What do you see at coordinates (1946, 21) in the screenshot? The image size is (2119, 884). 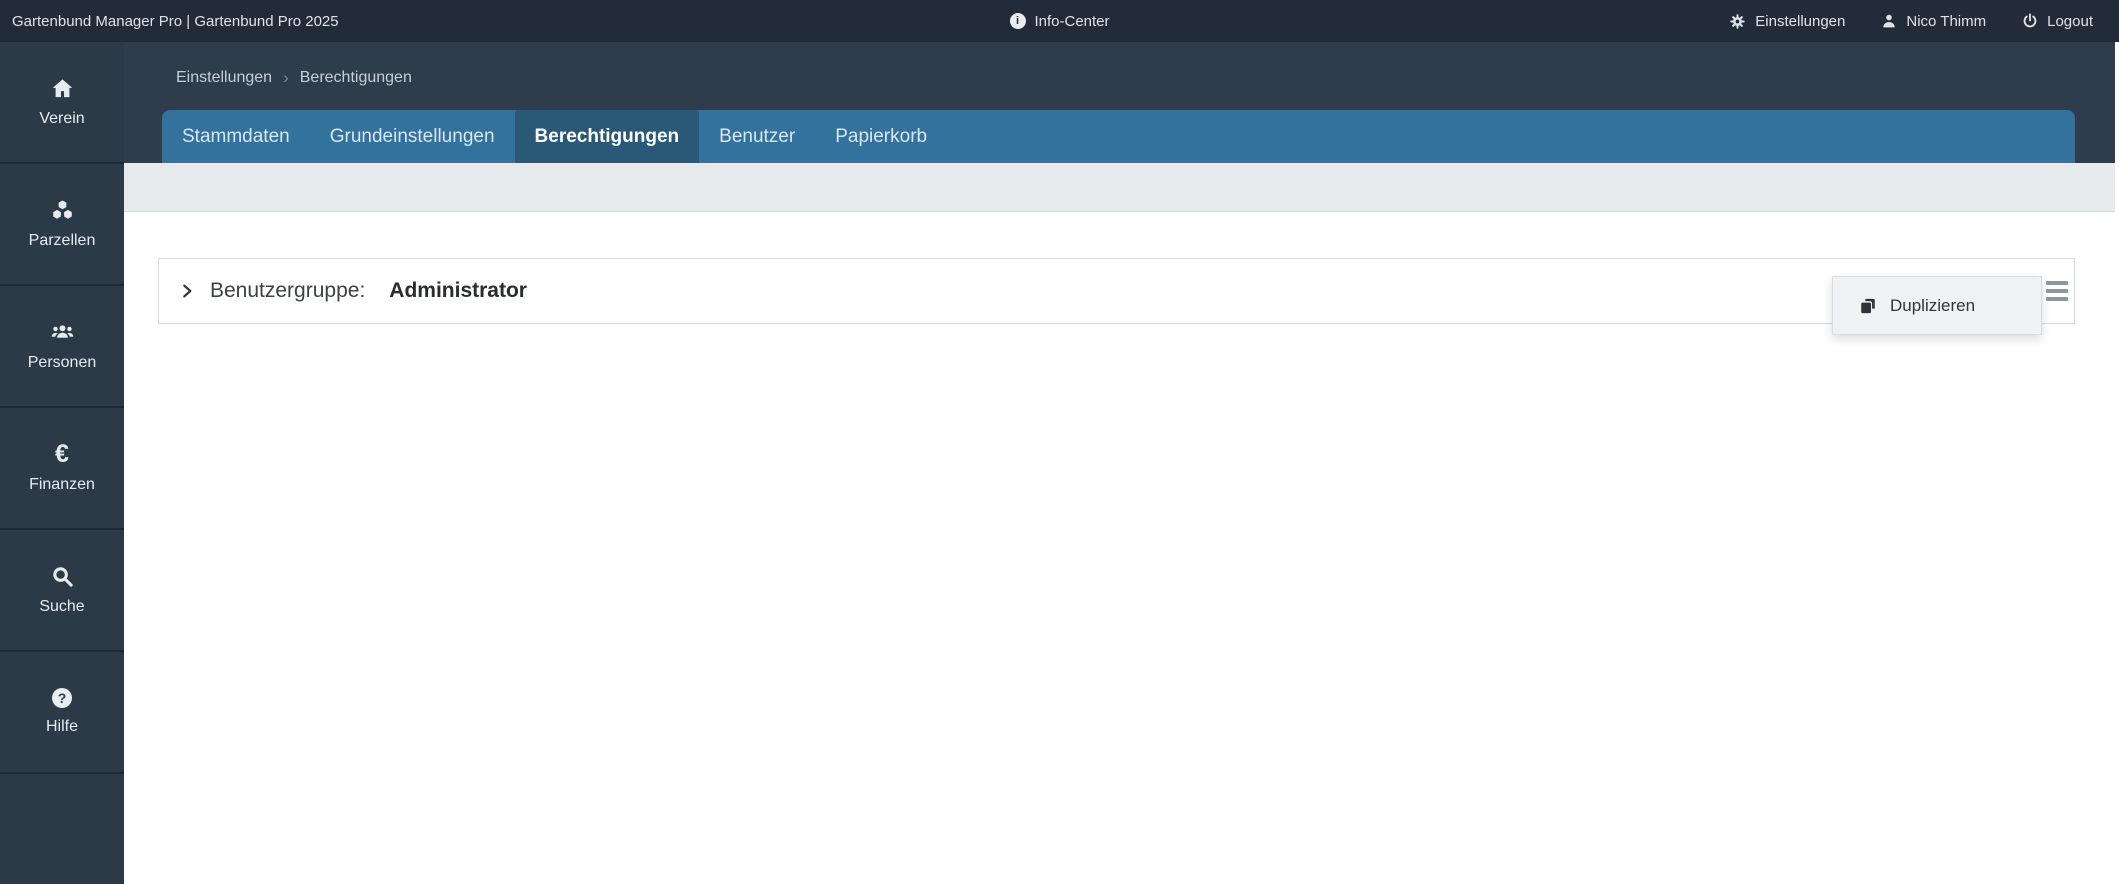 I see `user-name: Nico Thimm` at bounding box center [1946, 21].